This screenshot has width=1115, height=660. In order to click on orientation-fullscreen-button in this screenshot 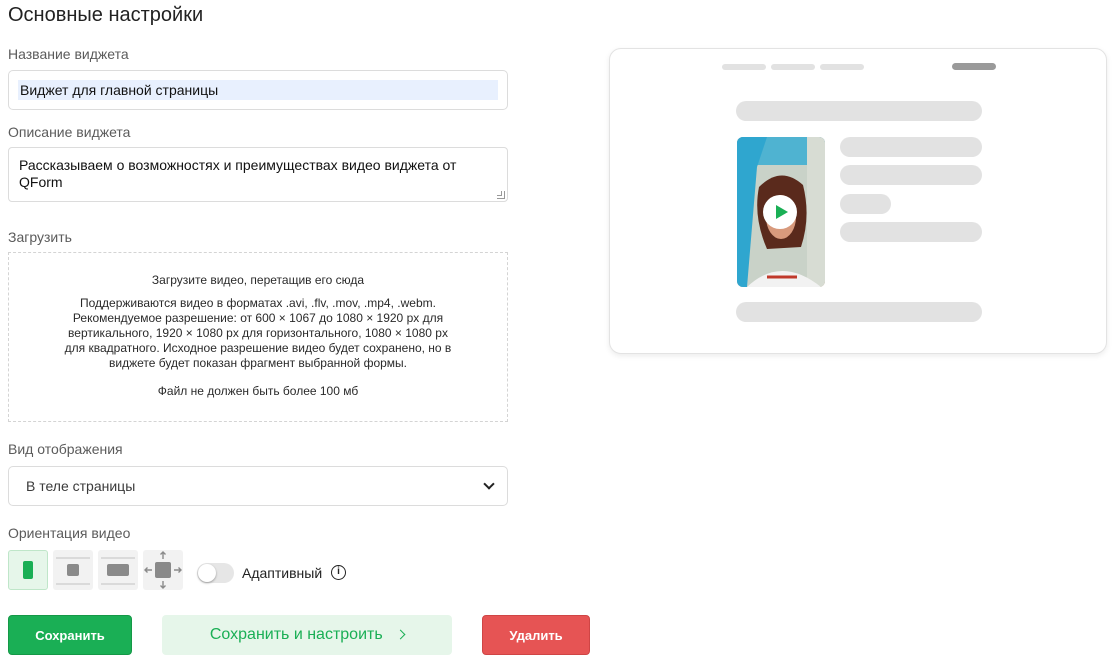, I will do `click(163, 570)`.